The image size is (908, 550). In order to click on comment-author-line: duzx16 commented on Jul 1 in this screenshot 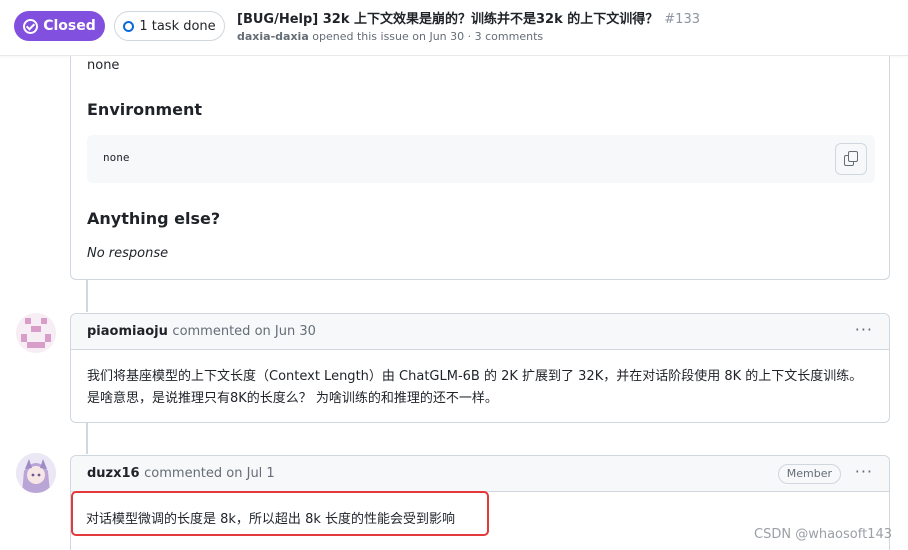, I will do `click(181, 473)`.